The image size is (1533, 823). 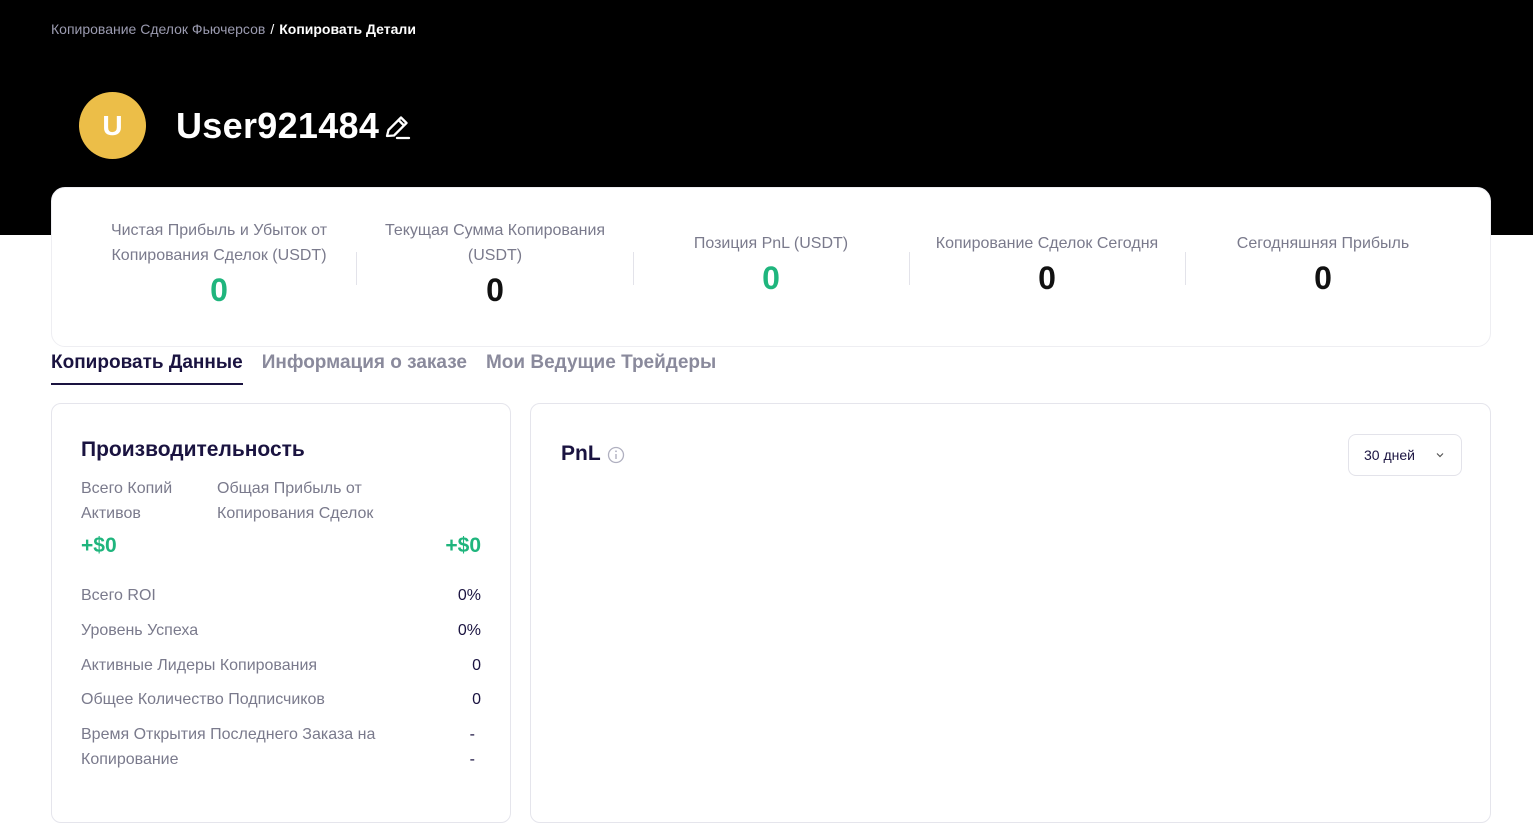 I want to click on roi-label: Всего ROI, so click(x=118, y=595).